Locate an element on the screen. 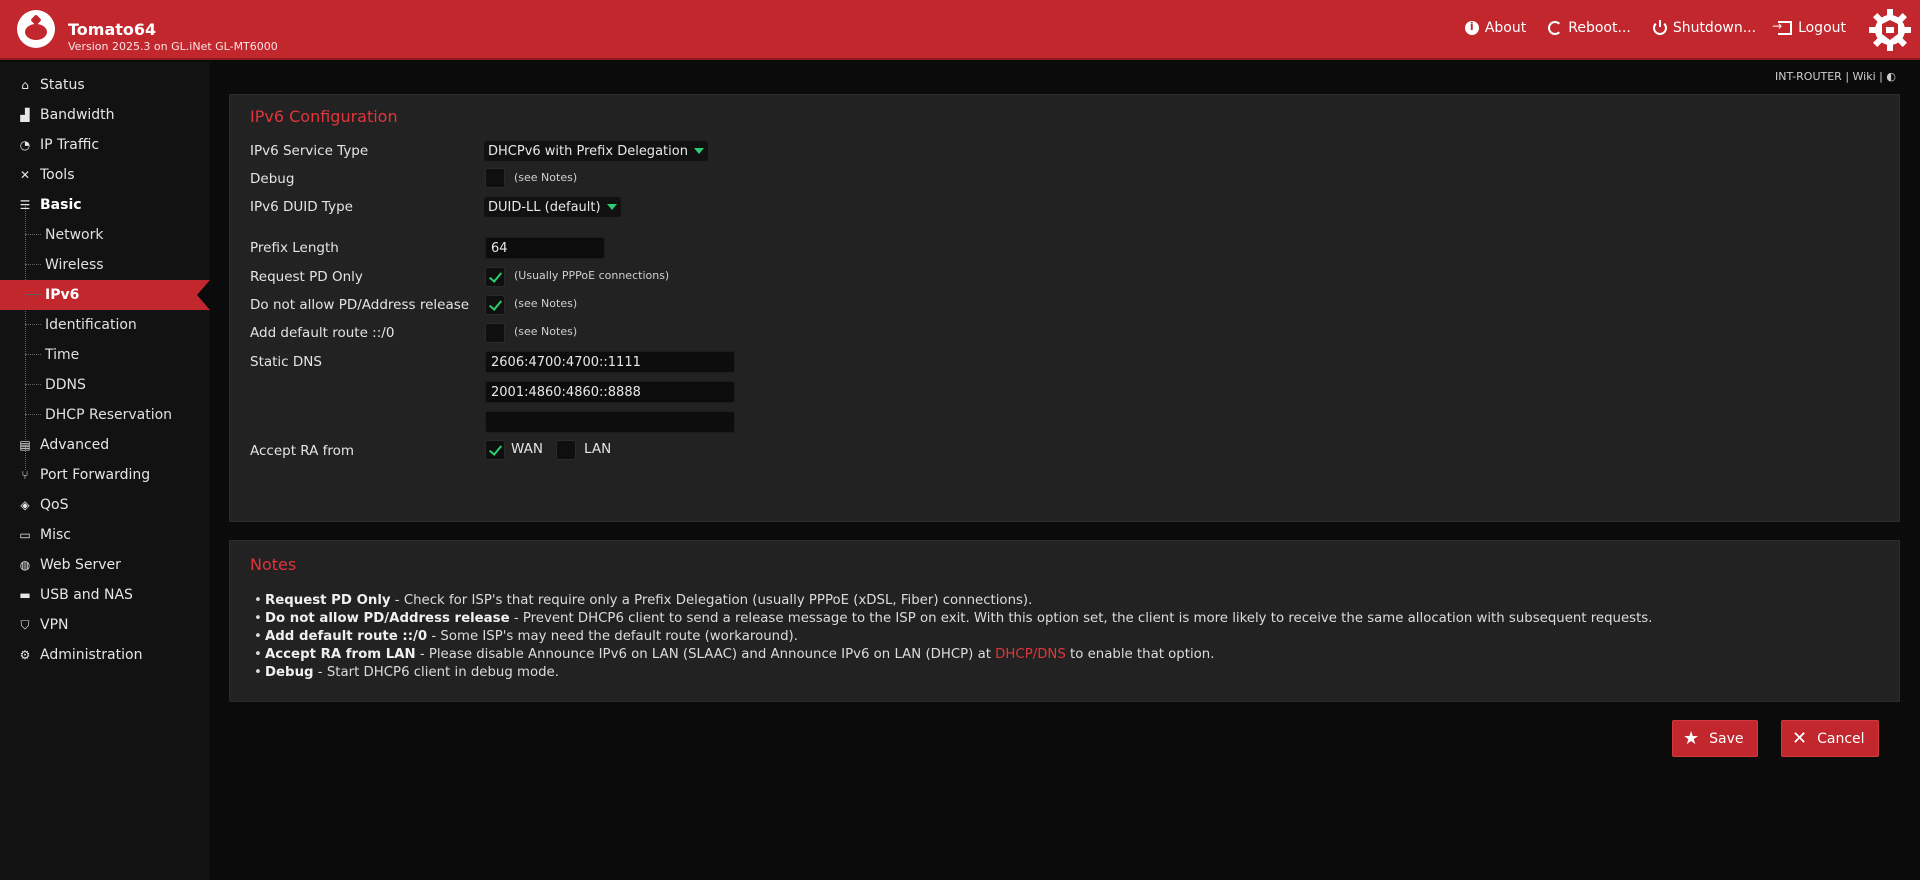 The width and height of the screenshot is (1920, 880). no-release-checkbox is located at coordinates (495, 305).